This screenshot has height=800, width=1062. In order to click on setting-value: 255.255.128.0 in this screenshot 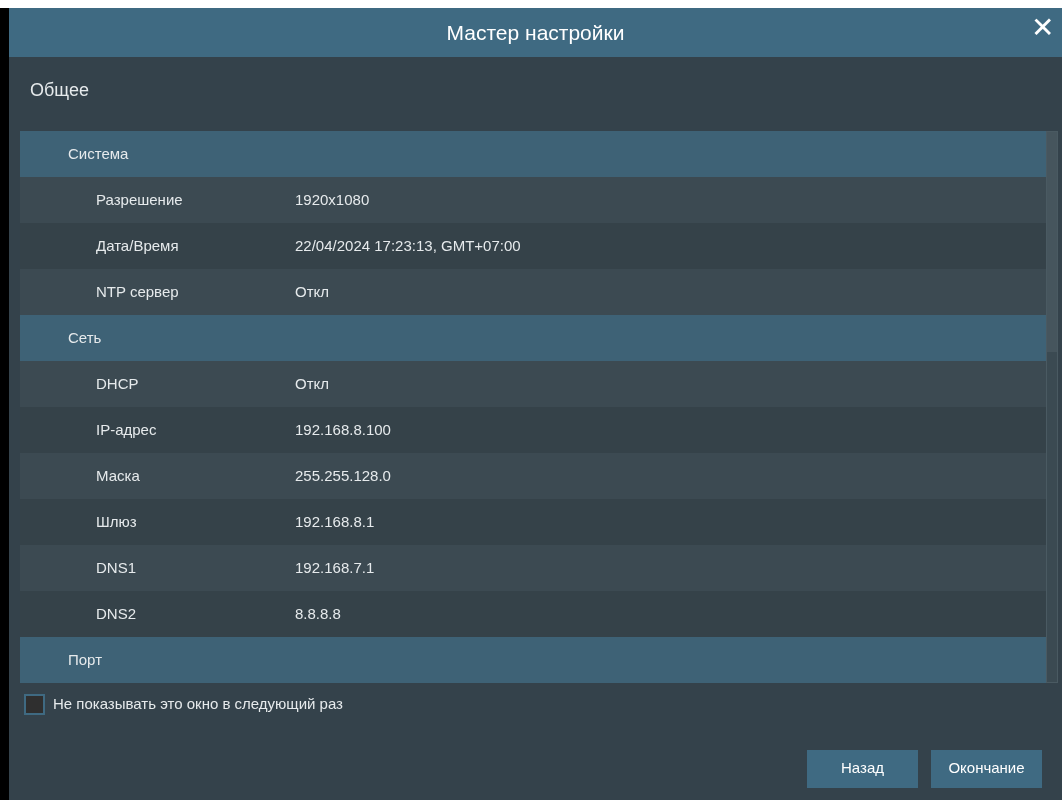, I will do `click(343, 475)`.